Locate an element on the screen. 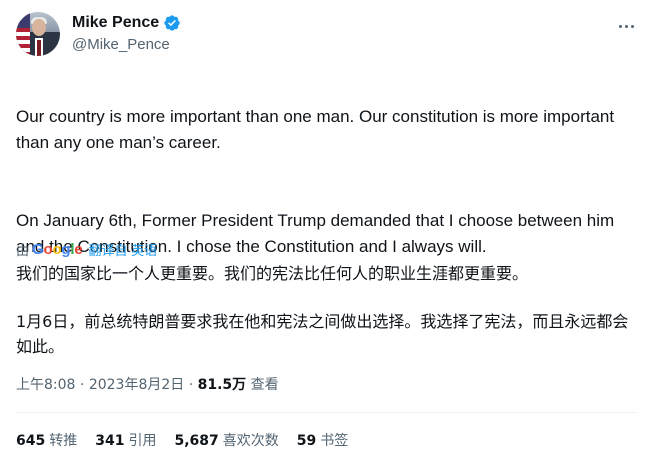  bookmarks-count: 59 is located at coordinates (306, 441).